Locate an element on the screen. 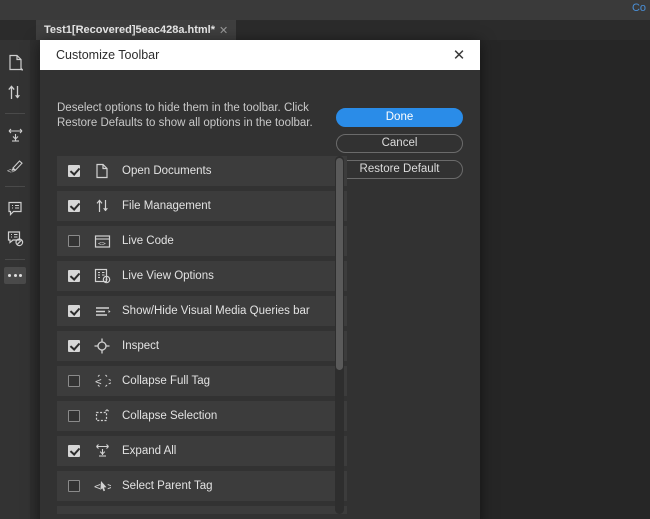 This screenshot has height=519, width=650. list-item: Show/Hide Visual Media Queries bar is located at coordinates (202, 311).